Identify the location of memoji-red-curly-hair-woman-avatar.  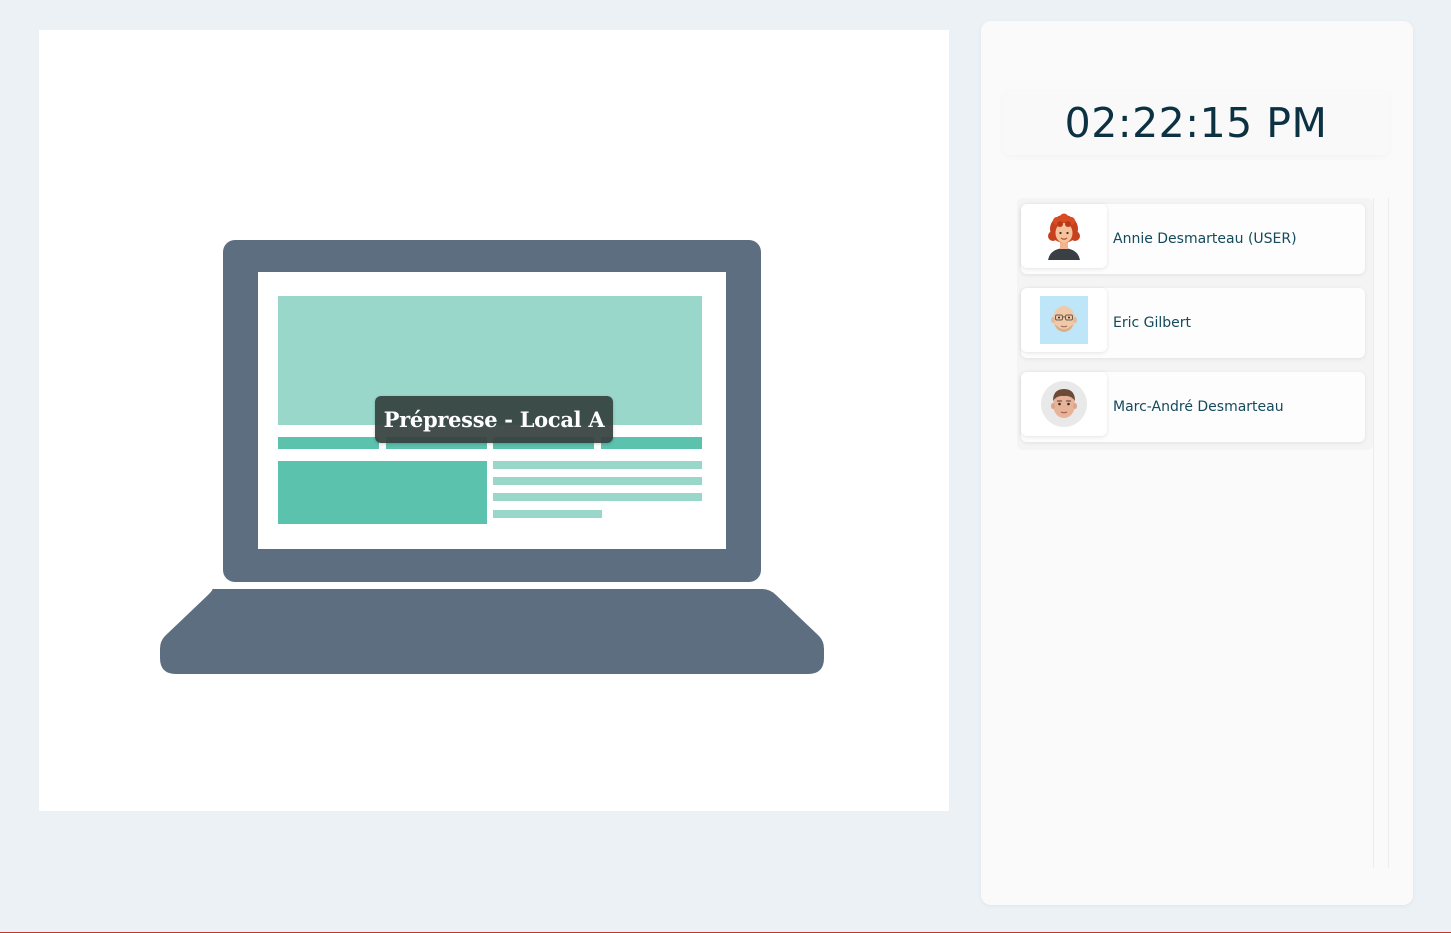
(1064, 236).